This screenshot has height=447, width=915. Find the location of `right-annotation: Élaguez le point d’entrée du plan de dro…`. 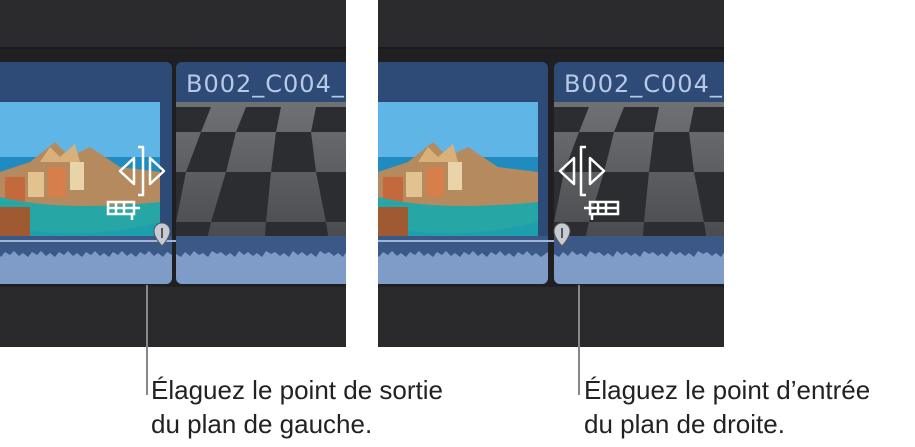

right-annotation: Élaguez le point d’entrée du plan de dro… is located at coordinates (727, 407).